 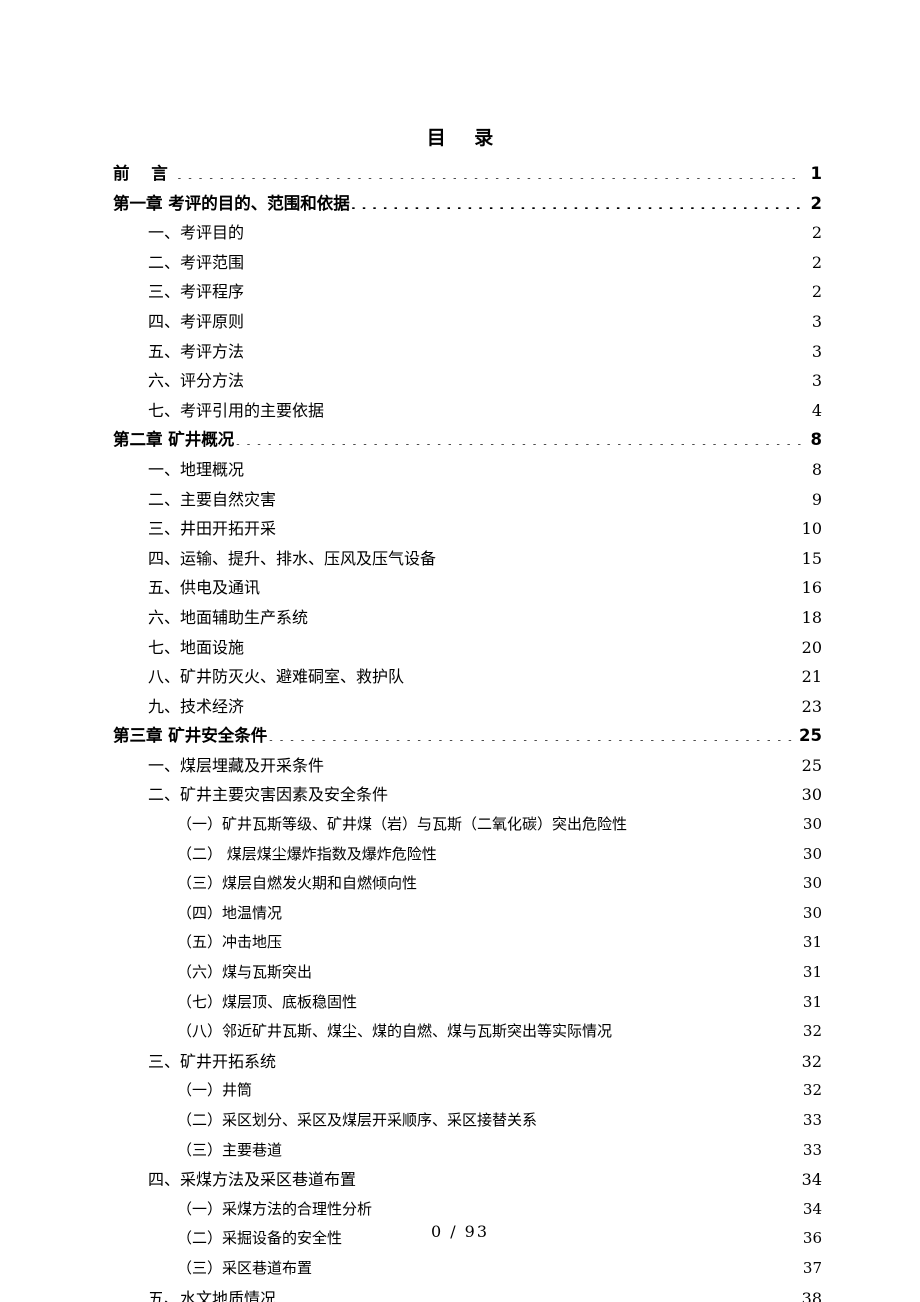 What do you see at coordinates (245, 972) in the screenshot?
I see `toc-entry-label: （六）煤与瓦斯突出` at bounding box center [245, 972].